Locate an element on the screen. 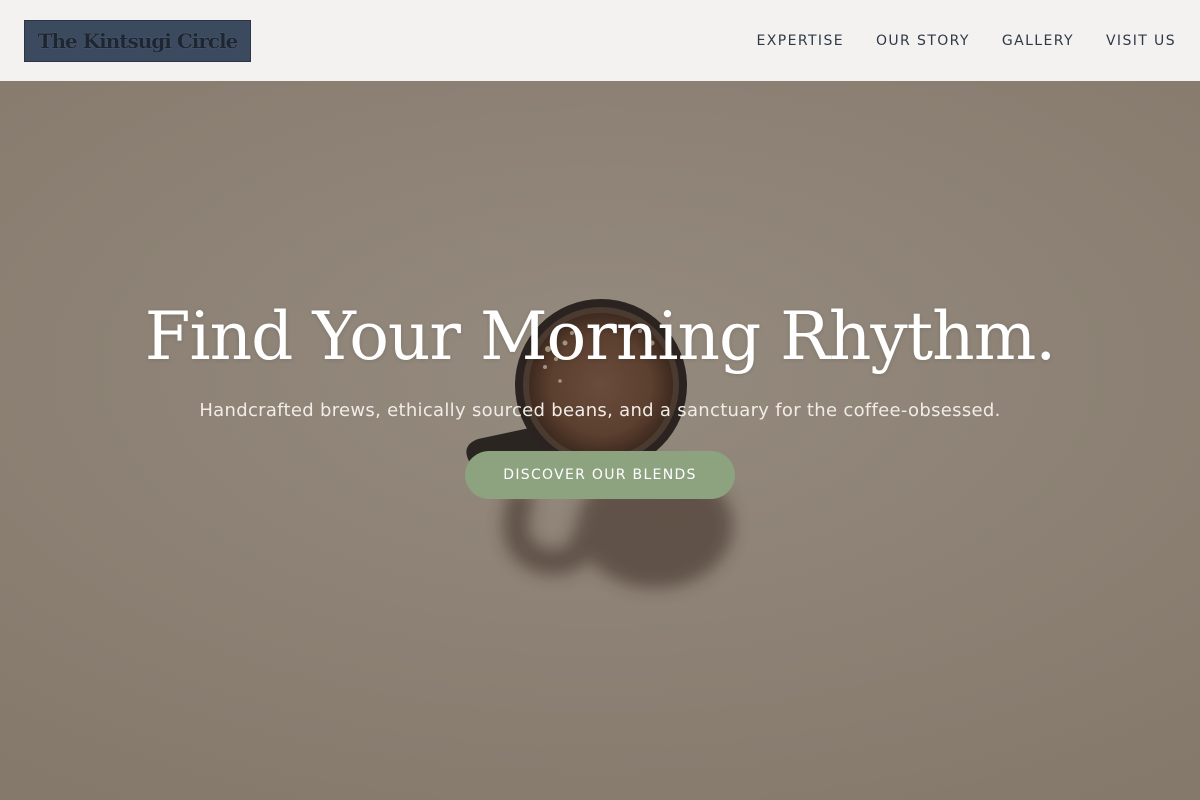 This screenshot has width=1200, height=800. nav-link-our-story: OUR STORY is located at coordinates (923, 41).